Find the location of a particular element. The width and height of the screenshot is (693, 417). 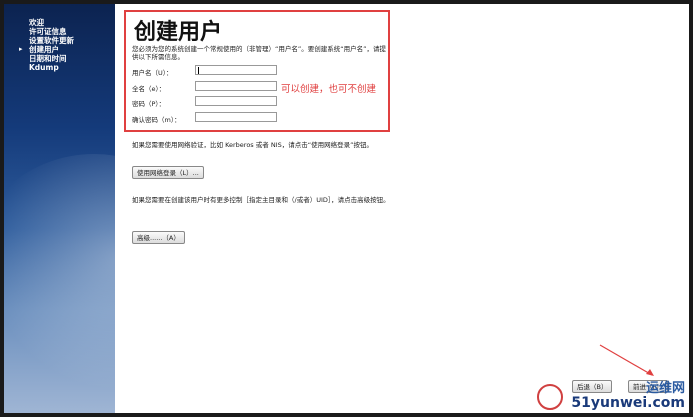

annotation-note: 可以创建，也可不创建 is located at coordinates (329, 89).